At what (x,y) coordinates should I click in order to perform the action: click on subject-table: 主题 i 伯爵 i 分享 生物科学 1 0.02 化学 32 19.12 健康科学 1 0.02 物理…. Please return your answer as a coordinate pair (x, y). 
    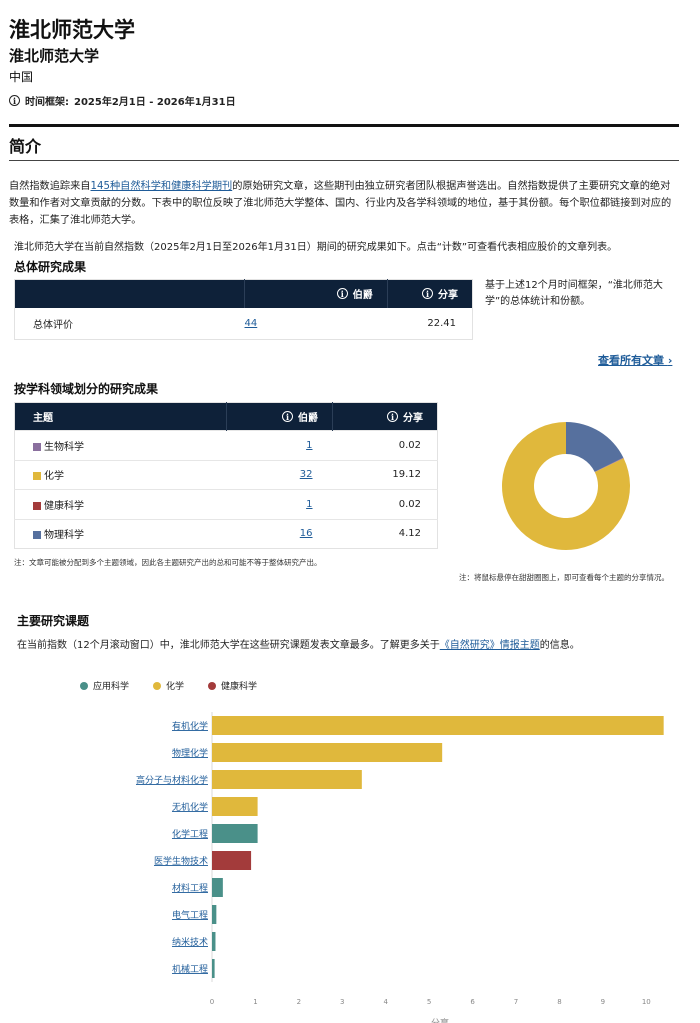
    Looking at the image, I should click on (226, 475).